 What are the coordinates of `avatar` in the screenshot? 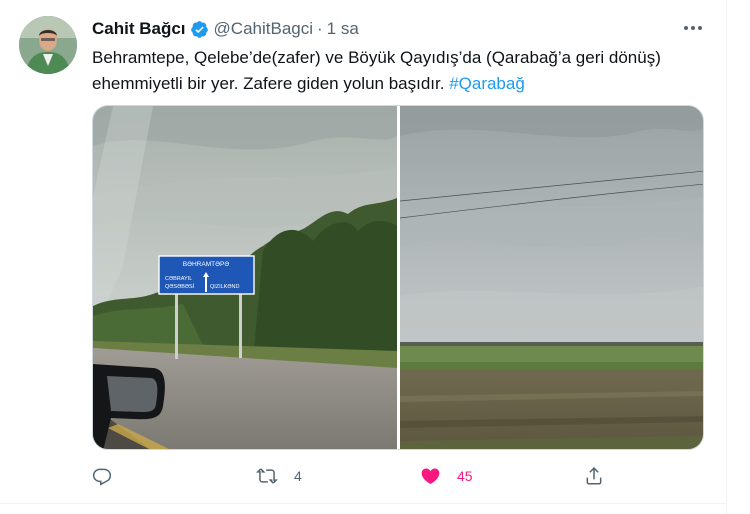 It's located at (48, 45).